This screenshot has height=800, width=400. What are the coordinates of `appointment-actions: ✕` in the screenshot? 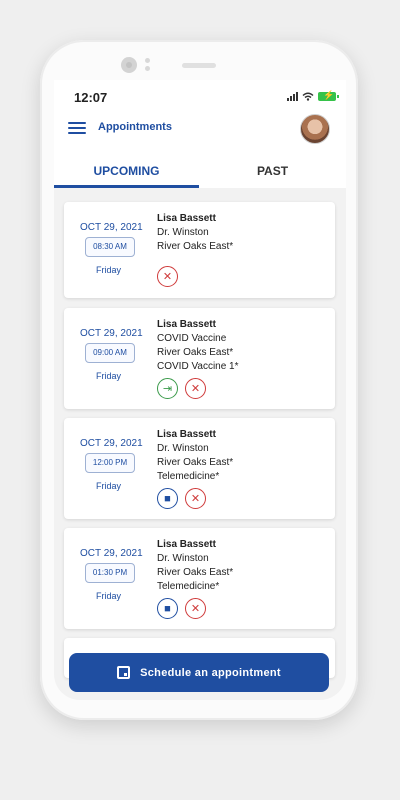 It's located at (167, 276).